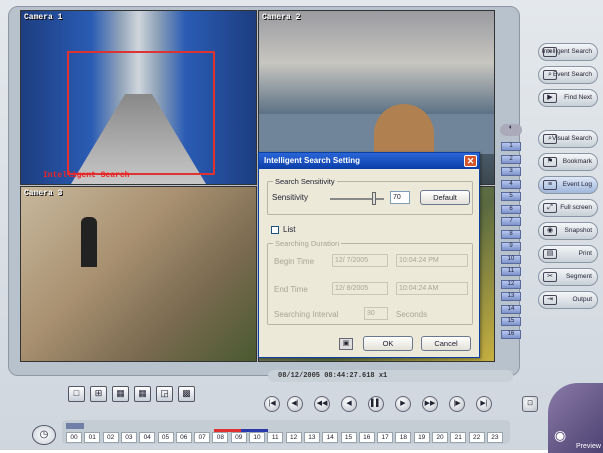  Describe the element at coordinates (511, 309) in the screenshot. I see `camera-tab: 14` at that location.